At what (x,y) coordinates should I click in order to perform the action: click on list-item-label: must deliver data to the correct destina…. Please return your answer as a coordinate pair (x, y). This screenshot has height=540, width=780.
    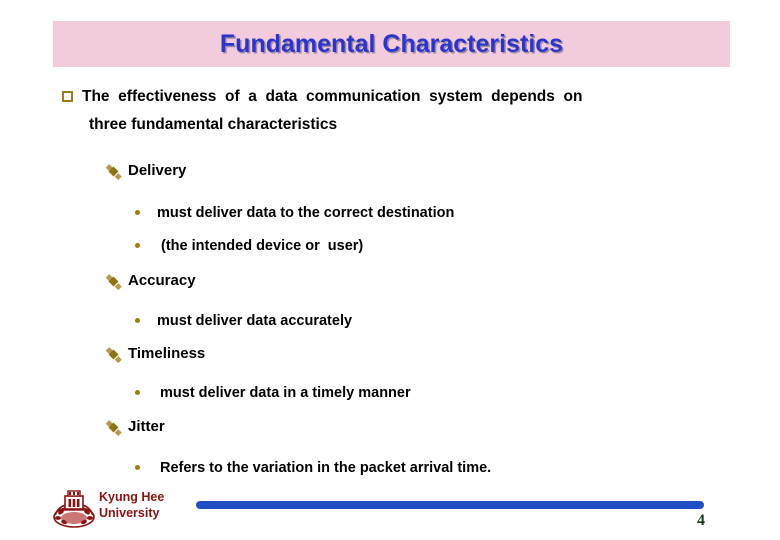
    Looking at the image, I should click on (306, 213).